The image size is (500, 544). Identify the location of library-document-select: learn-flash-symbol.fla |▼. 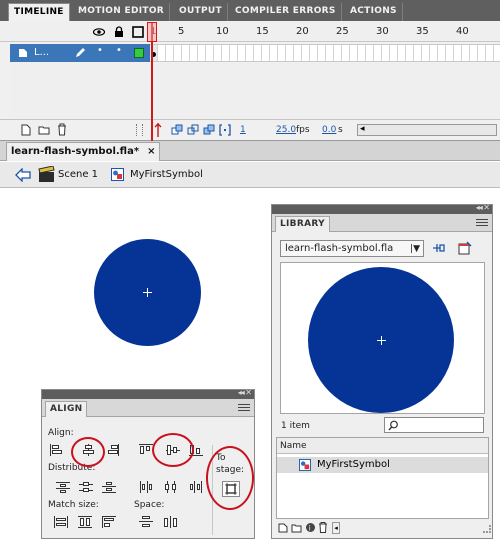
(352, 248).